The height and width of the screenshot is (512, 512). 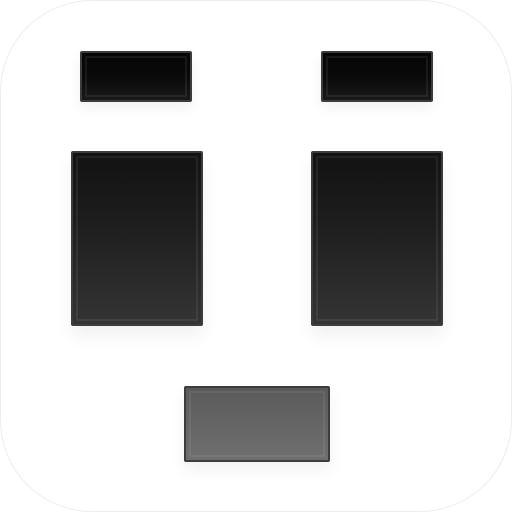 I want to click on left-eye-block, so click(x=137, y=238).